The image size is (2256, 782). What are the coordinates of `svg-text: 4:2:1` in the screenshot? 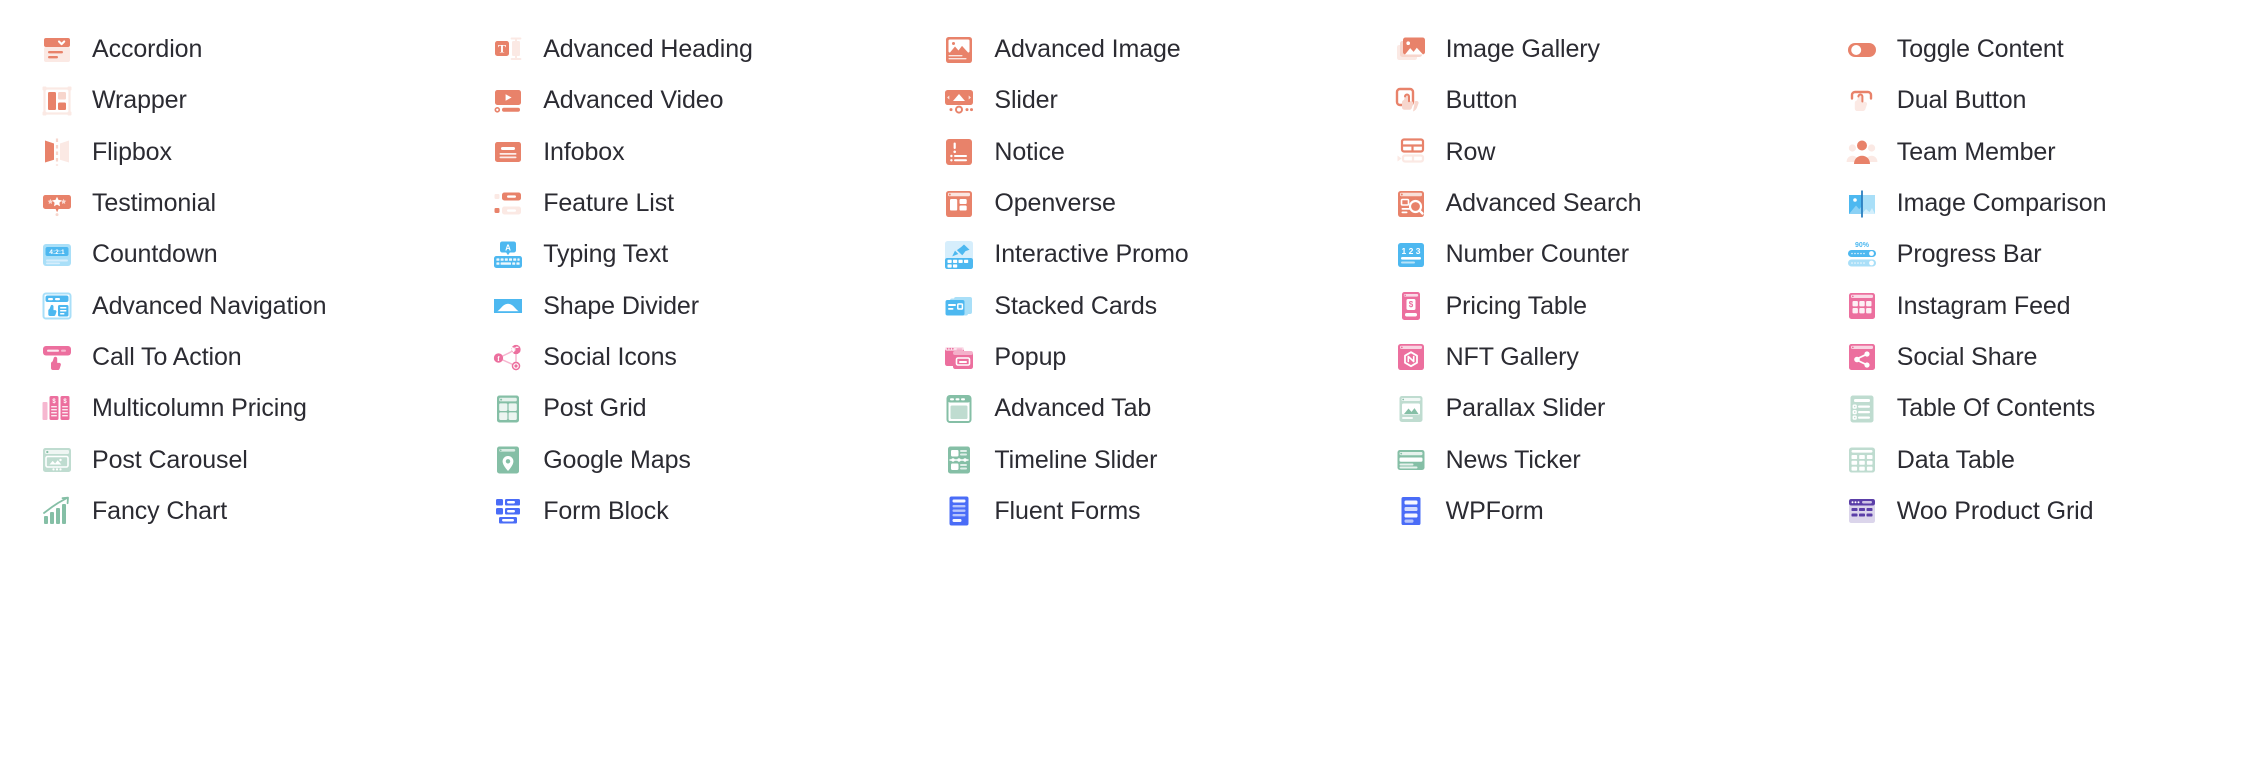 It's located at (57, 252).